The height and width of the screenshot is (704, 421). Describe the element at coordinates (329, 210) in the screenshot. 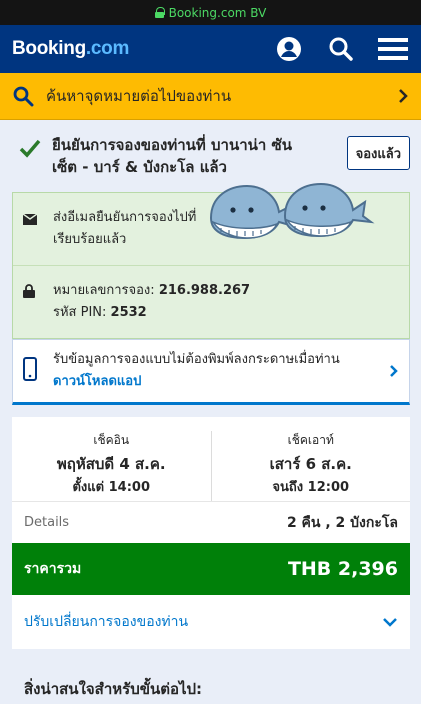

I see `whale-sticker-right` at that location.